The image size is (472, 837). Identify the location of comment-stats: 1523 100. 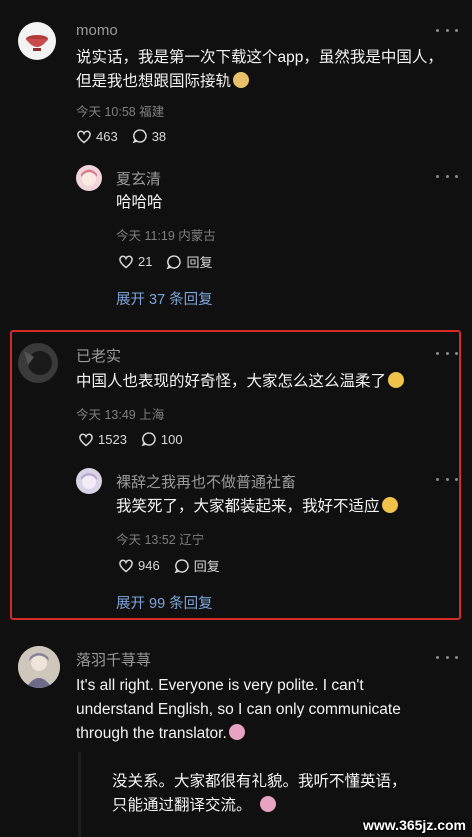
(137, 439).